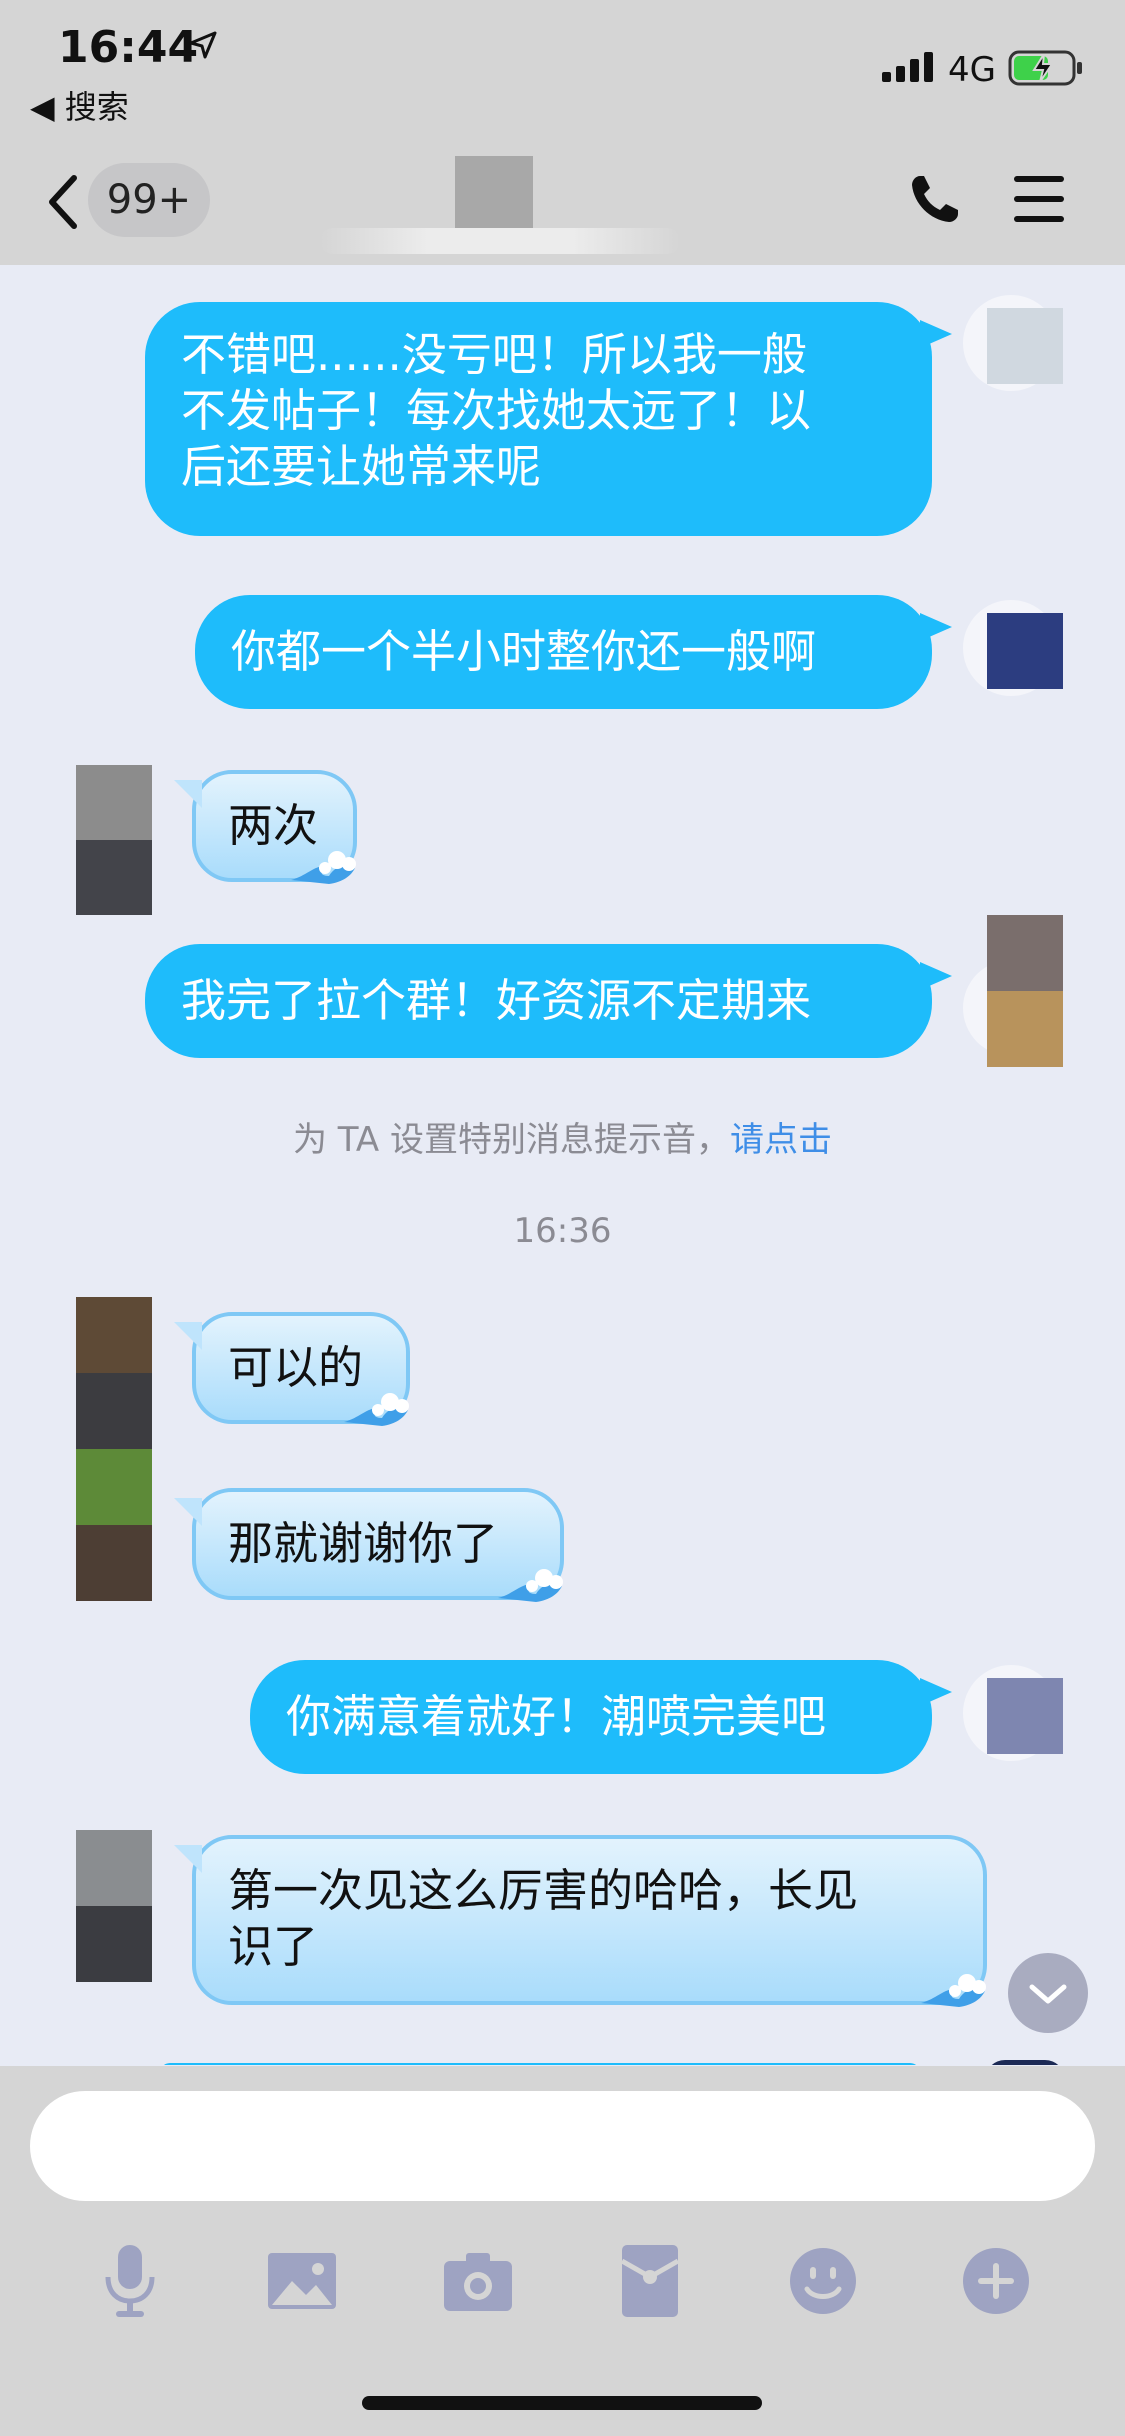 The width and height of the screenshot is (1125, 2436). I want to click on message-line: 不错吧......没亏吧！所以我一般, so click(494, 354).